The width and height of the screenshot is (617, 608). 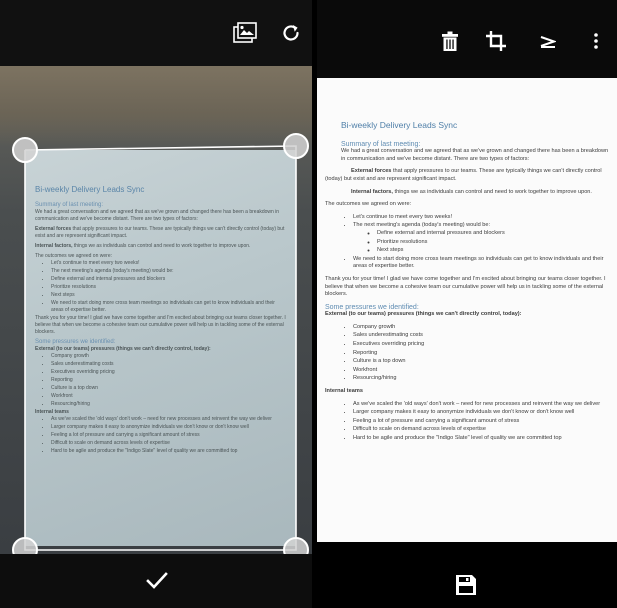 I want to click on photo-doc-internal-label: Internal teams, so click(x=52, y=412).